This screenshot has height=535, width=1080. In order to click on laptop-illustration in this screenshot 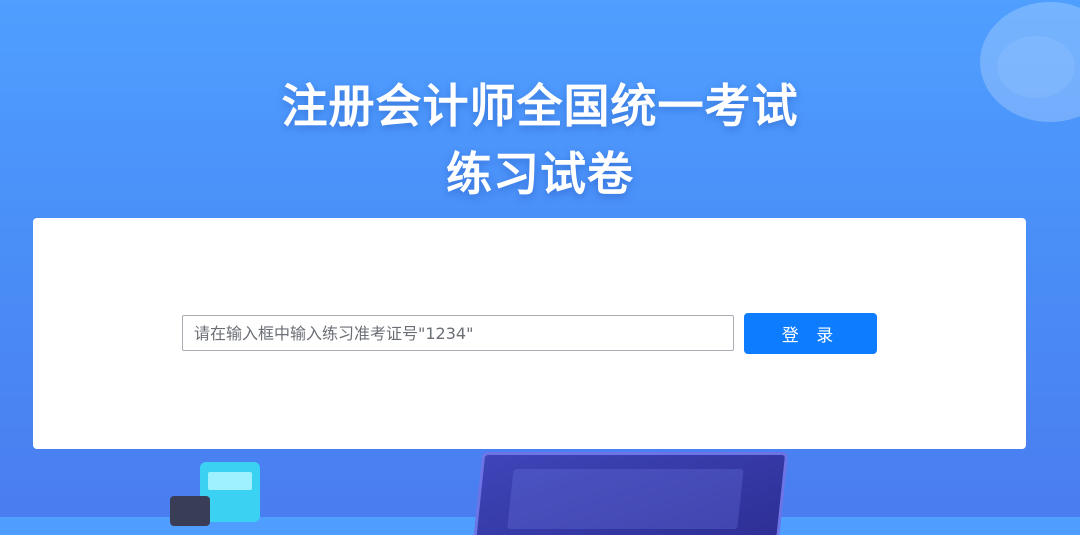, I will do `click(631, 493)`.